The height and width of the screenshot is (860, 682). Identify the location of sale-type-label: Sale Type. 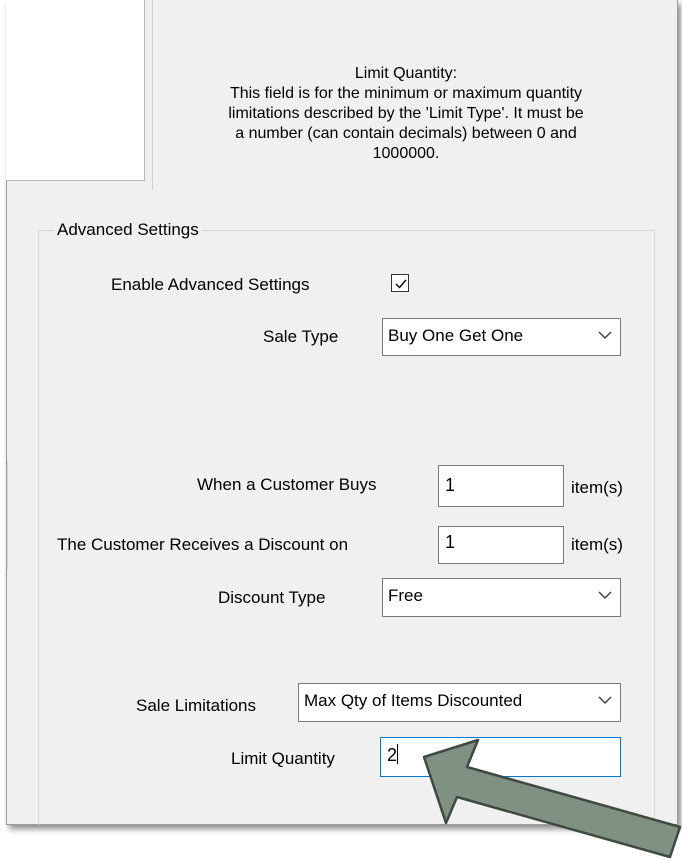
(301, 336).